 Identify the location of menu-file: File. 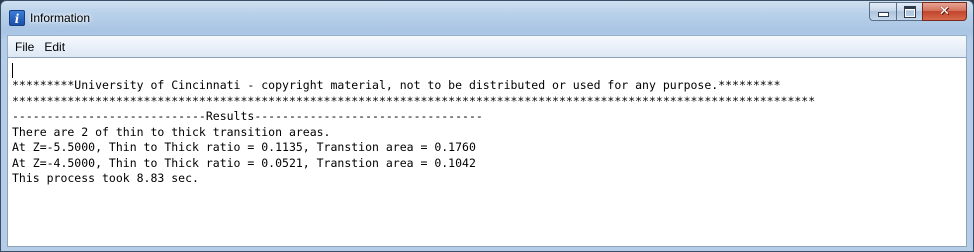
(24, 47).